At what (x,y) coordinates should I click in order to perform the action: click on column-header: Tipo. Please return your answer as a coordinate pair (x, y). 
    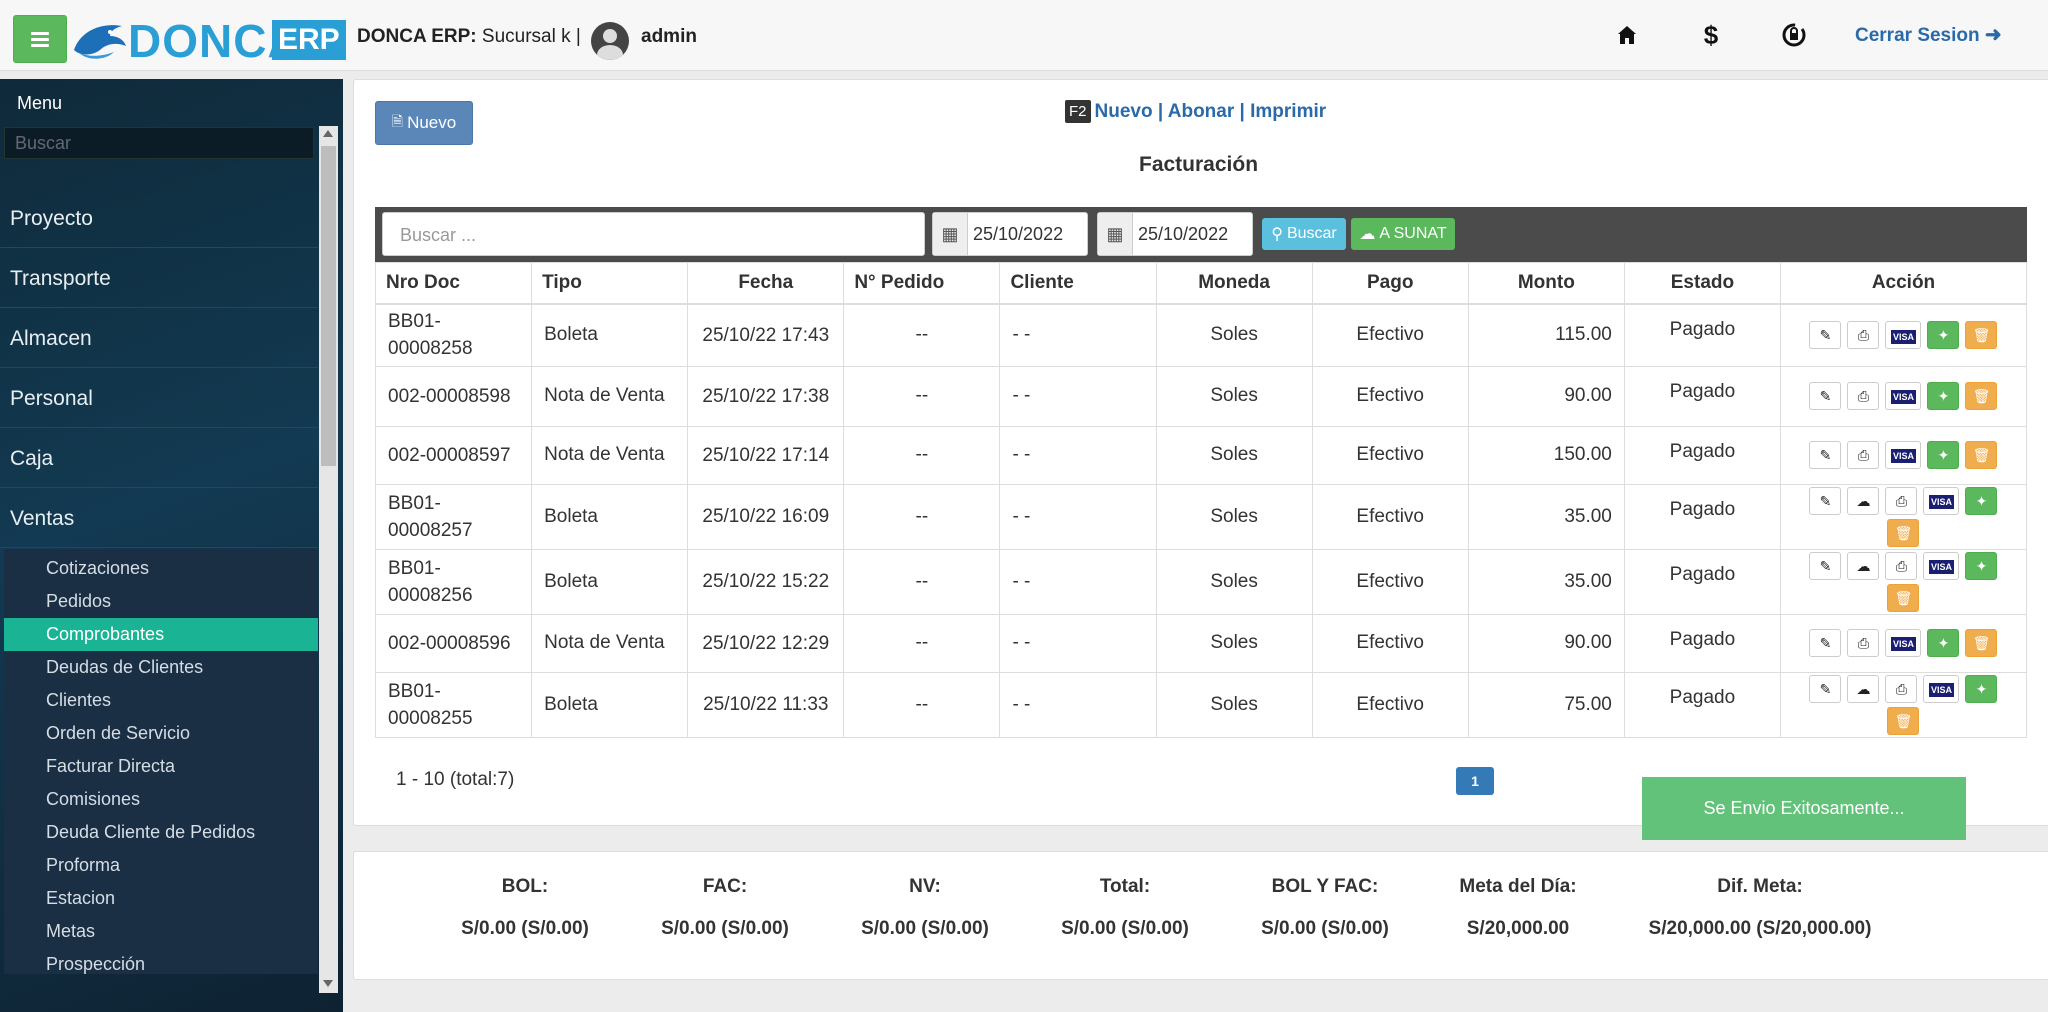
    Looking at the image, I should click on (610, 283).